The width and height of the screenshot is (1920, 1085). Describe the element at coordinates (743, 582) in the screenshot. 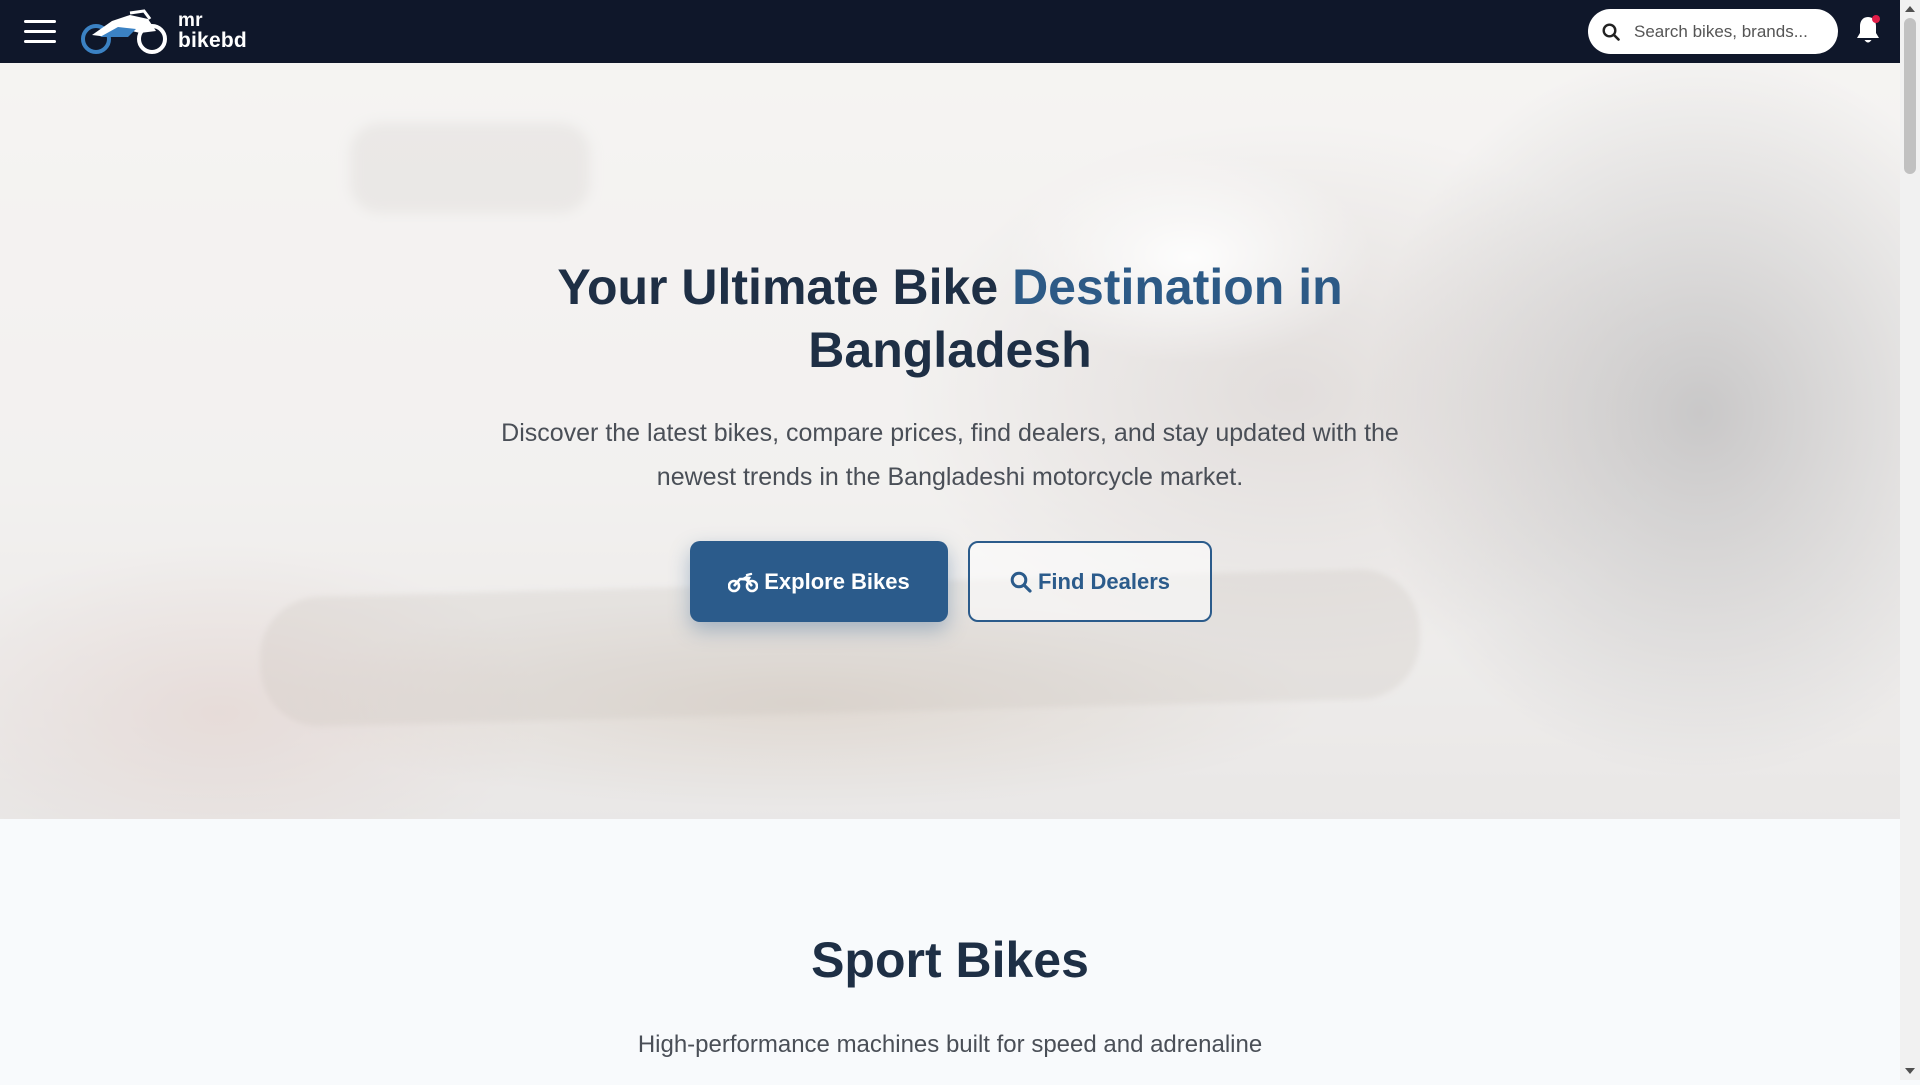

I see `motorcycle-icon` at that location.